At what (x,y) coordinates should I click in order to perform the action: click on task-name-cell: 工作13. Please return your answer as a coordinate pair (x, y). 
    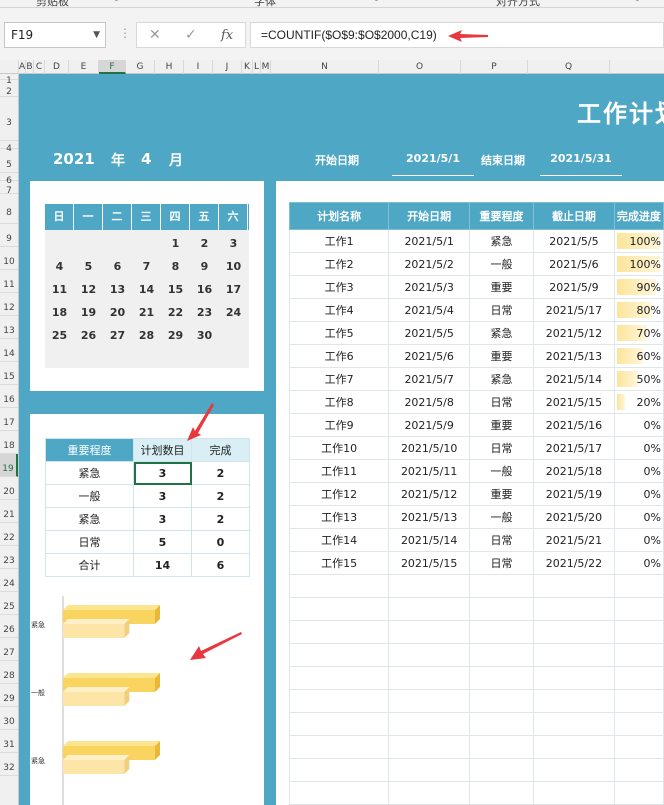
    Looking at the image, I should click on (339, 517).